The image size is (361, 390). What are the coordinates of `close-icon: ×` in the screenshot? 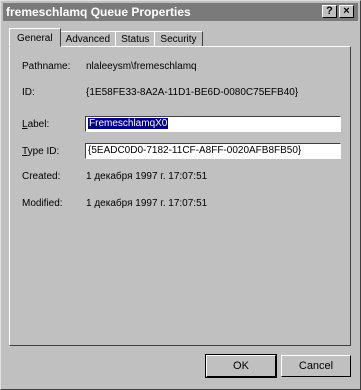 It's located at (346, 11).